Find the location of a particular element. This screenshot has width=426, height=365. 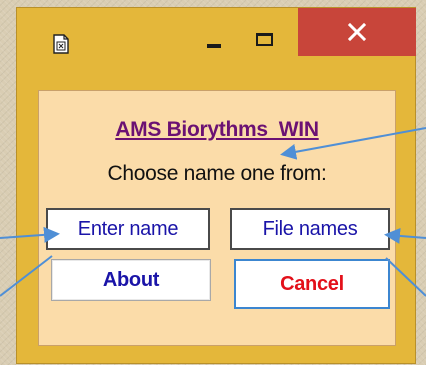

choose-name-prompt: Choose name one from: is located at coordinates (217, 173).